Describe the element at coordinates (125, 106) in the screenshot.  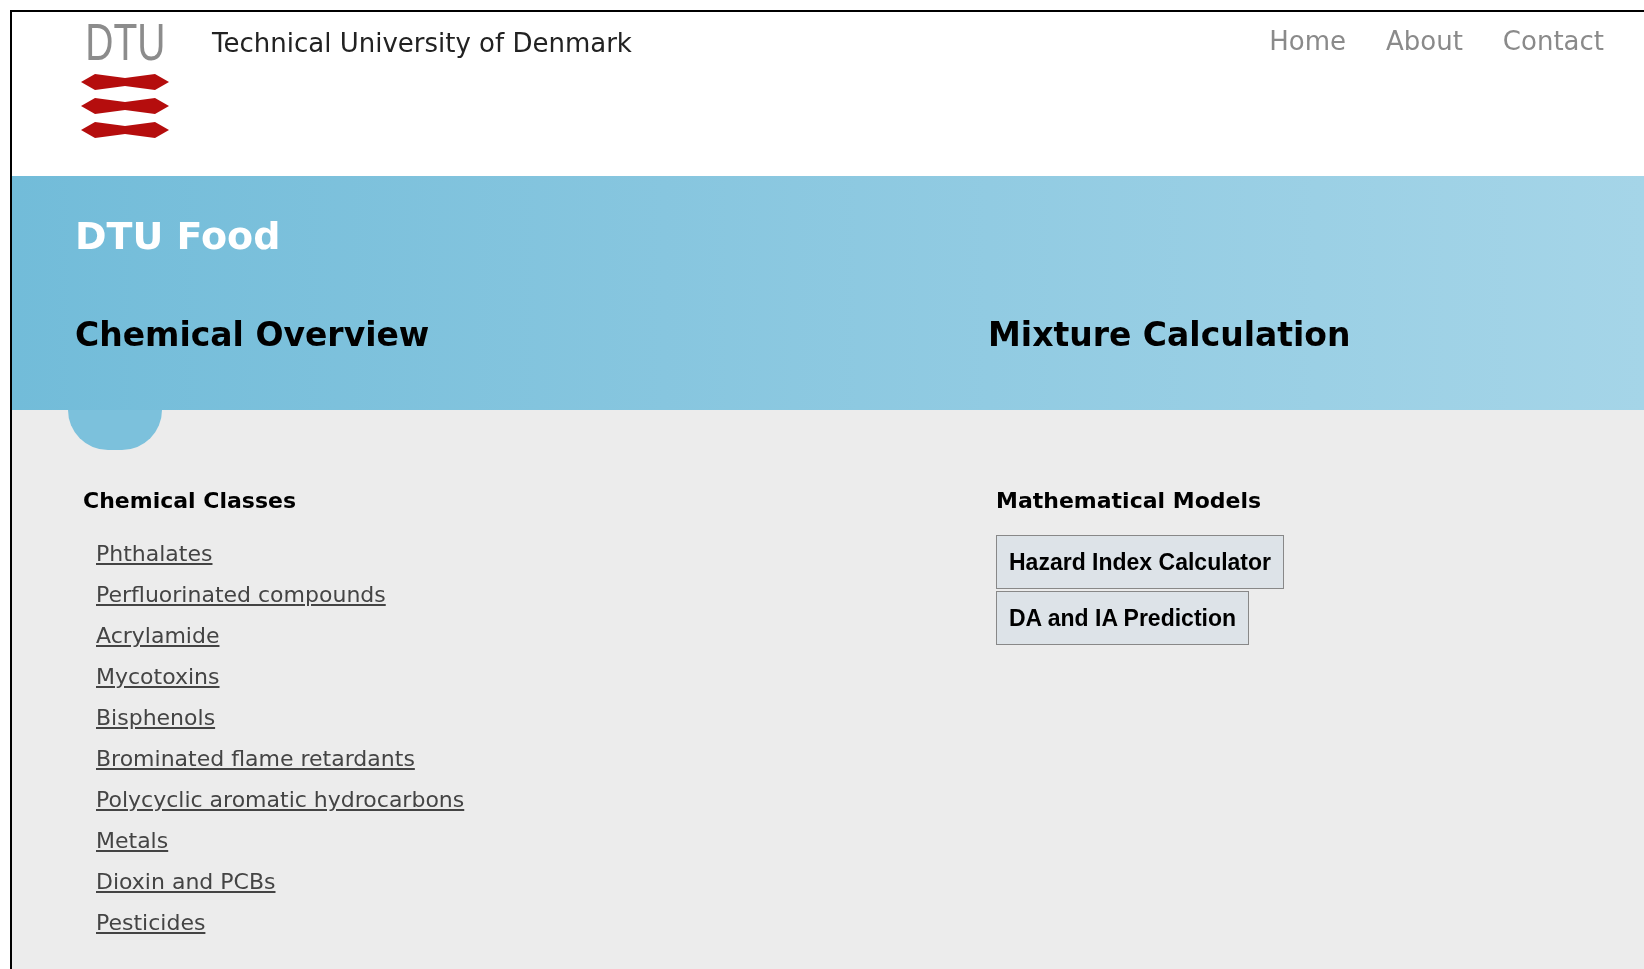
I see `logo-icon` at that location.